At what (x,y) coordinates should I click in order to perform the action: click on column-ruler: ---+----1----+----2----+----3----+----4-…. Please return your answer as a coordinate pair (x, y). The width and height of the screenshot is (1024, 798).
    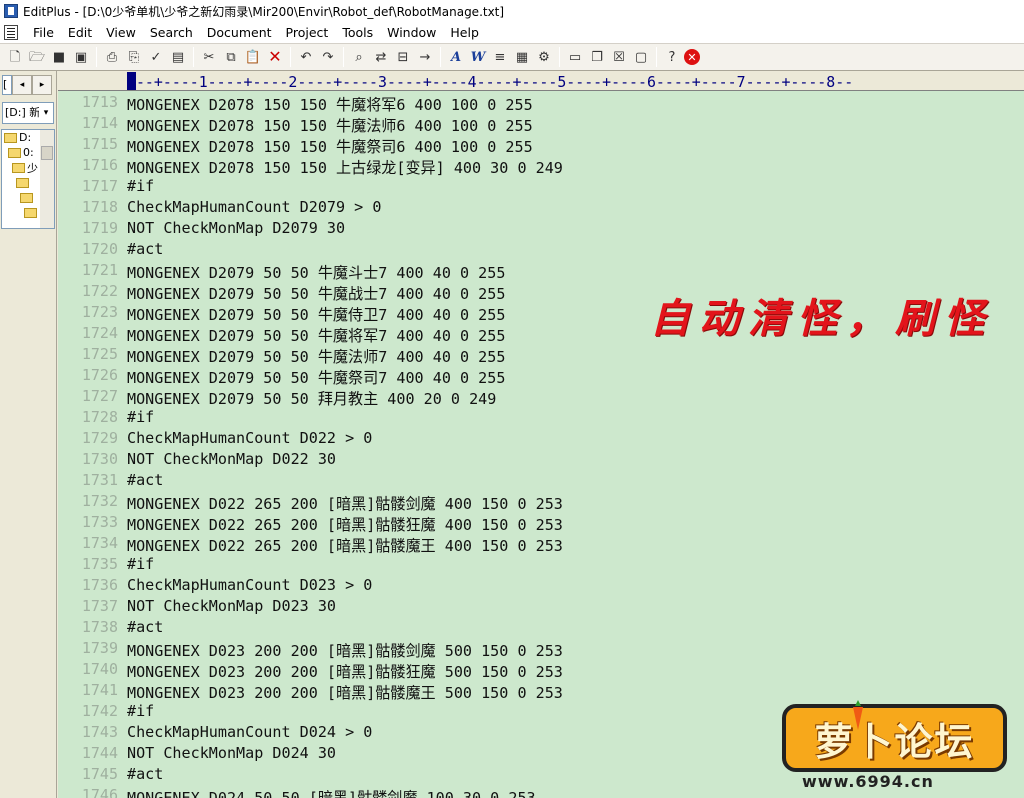
    Looking at the image, I should click on (541, 81).